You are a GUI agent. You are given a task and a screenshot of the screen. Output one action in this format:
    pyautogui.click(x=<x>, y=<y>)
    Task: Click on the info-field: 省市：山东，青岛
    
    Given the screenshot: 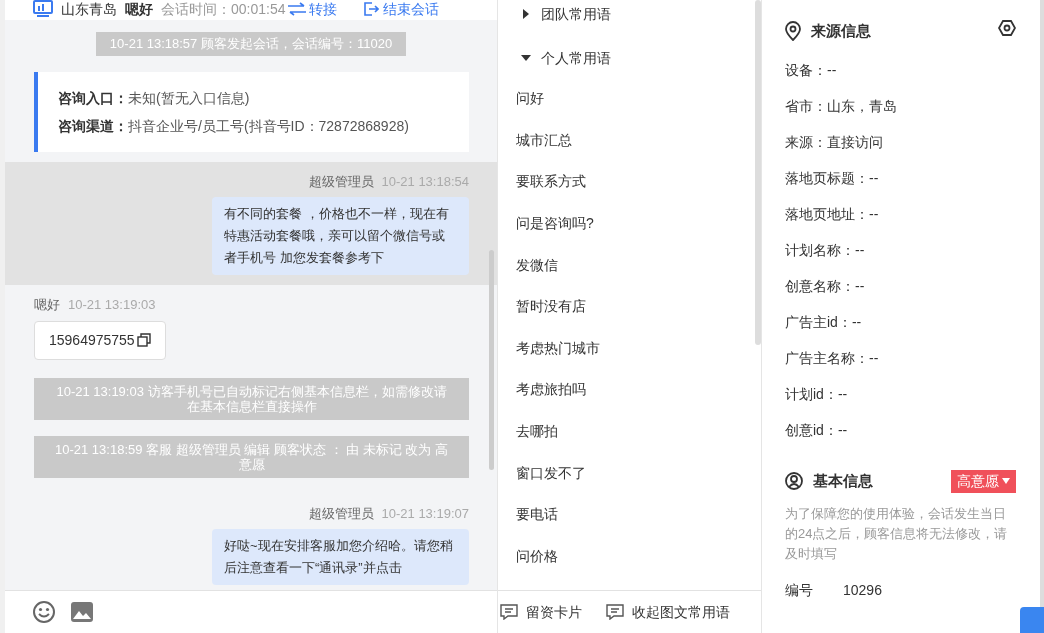 What is the action you would take?
    pyautogui.click(x=841, y=106)
    